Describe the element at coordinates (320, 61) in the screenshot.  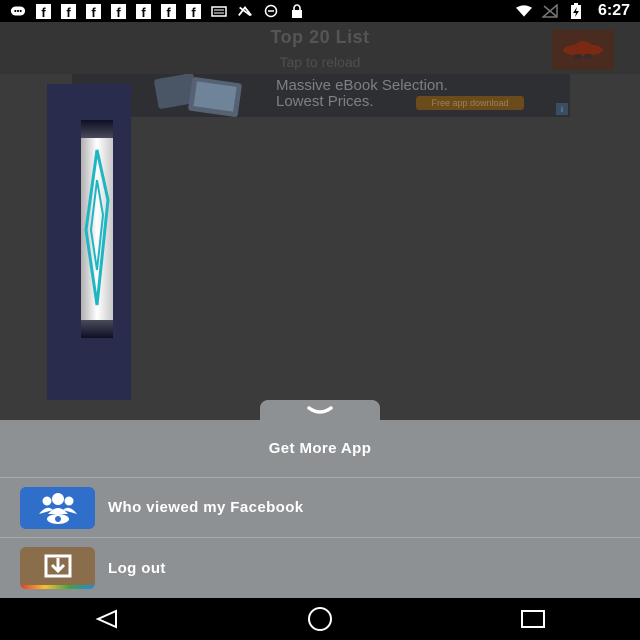
I see `reload-hint: Tap to reload` at that location.